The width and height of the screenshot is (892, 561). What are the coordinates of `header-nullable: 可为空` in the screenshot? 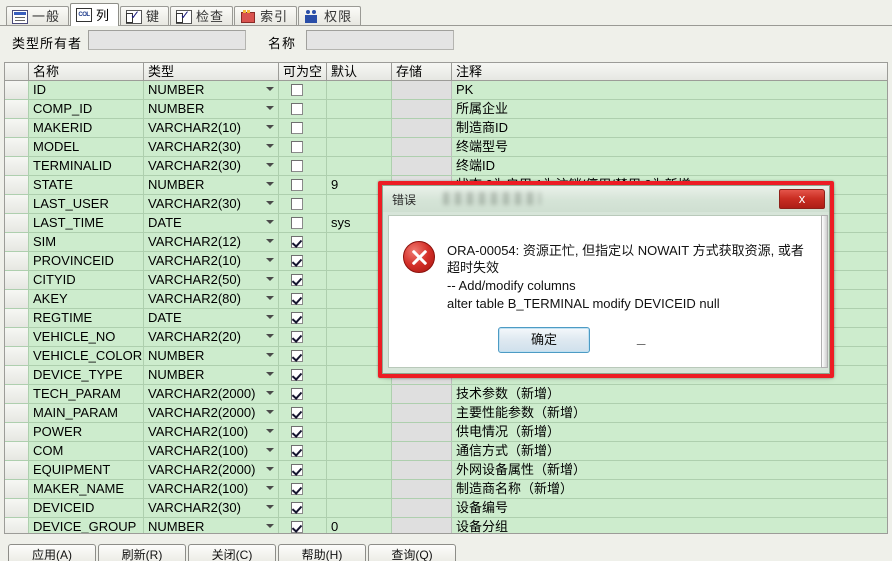 It's located at (303, 71).